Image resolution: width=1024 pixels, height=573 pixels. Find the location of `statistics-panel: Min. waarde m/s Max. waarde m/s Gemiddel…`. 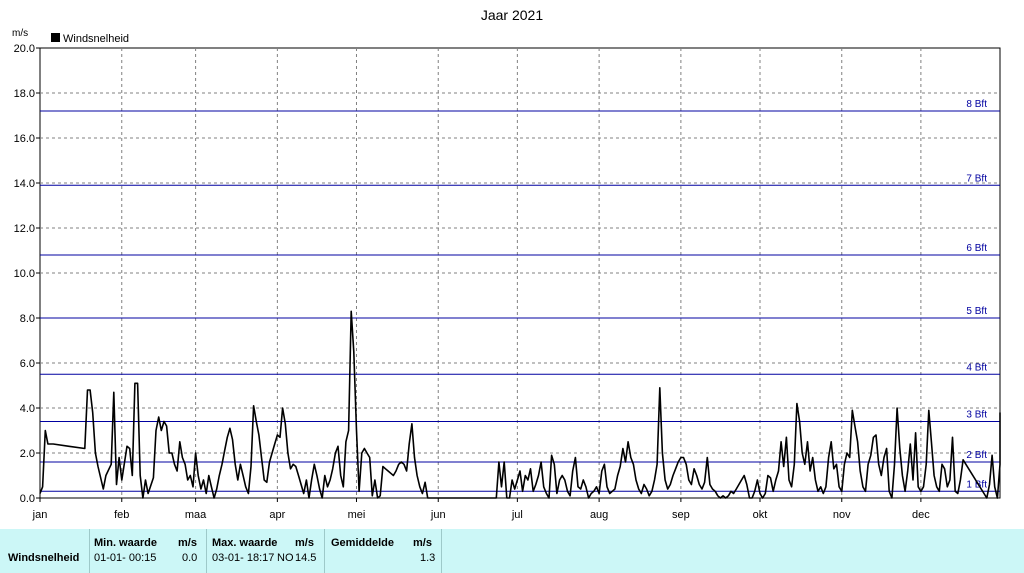

statistics-panel: Min. waarde m/s Max. waarde m/s Gemiddel… is located at coordinates (512, 551).